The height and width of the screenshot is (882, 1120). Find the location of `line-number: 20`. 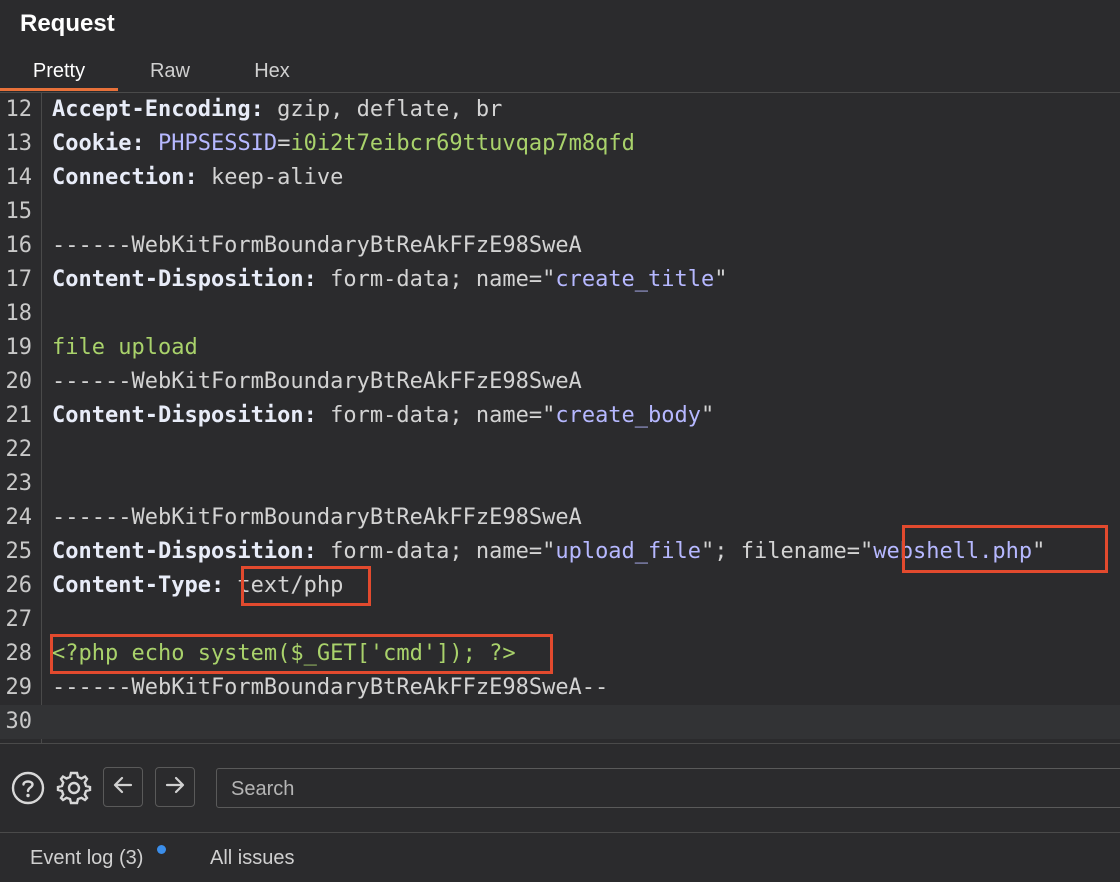

line-number: 20 is located at coordinates (19, 381).